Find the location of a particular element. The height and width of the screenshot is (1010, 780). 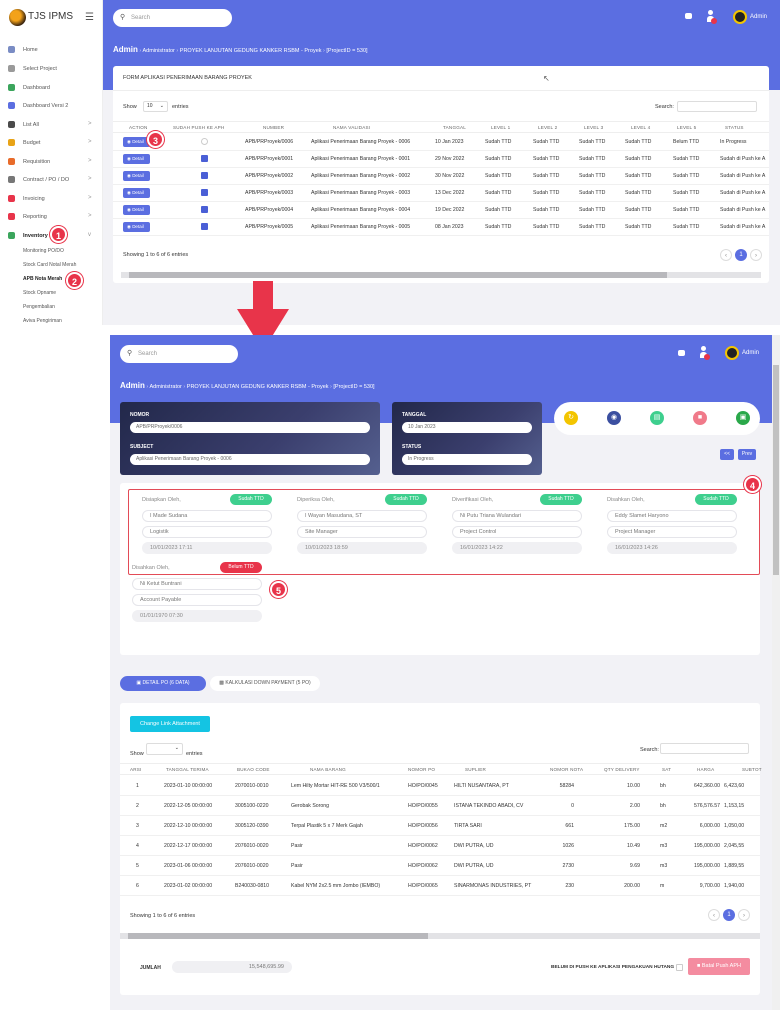

table-cell: HO/PO/0062 is located at coordinates (423, 866).